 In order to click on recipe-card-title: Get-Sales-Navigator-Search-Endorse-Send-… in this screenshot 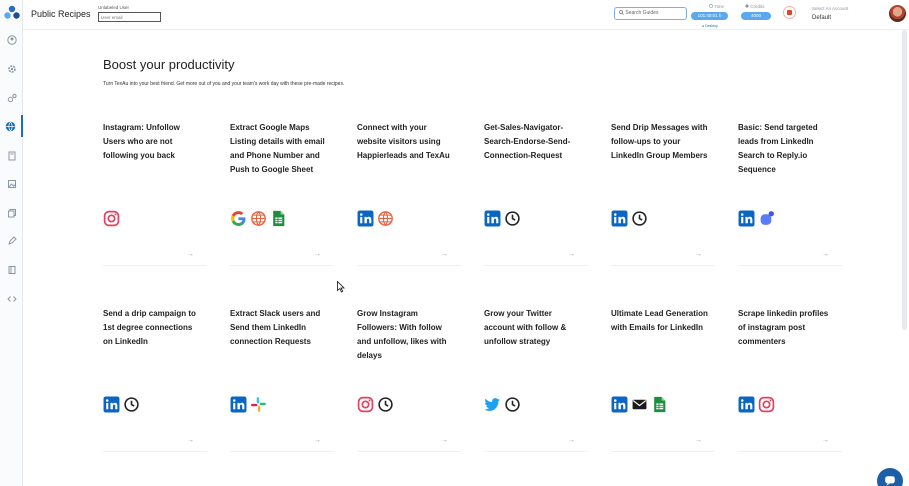, I will do `click(527, 141)`.